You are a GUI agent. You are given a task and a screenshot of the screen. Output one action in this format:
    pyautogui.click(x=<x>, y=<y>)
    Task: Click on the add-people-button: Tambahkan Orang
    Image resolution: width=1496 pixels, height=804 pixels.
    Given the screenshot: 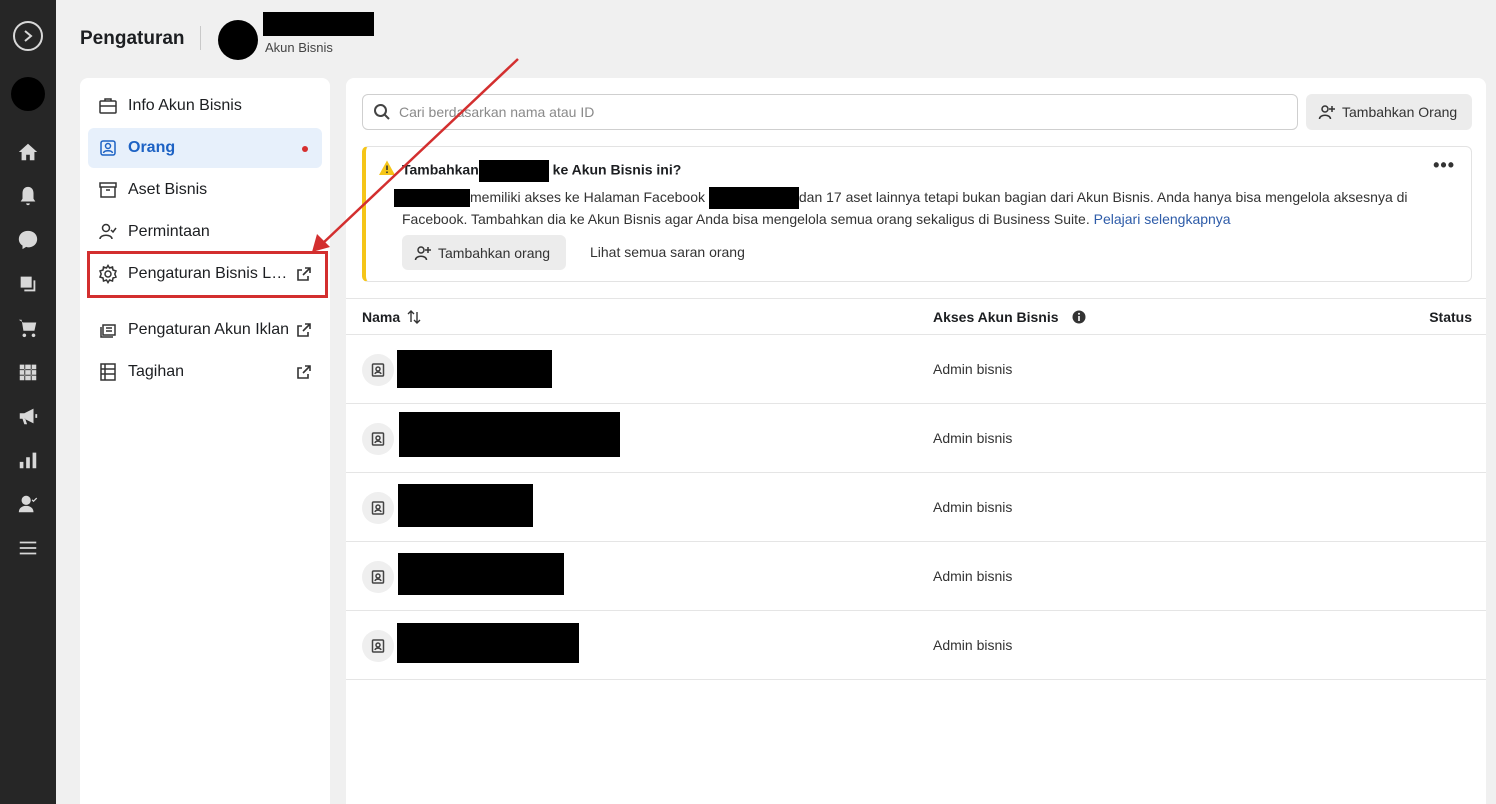 What is the action you would take?
    pyautogui.click(x=1389, y=112)
    